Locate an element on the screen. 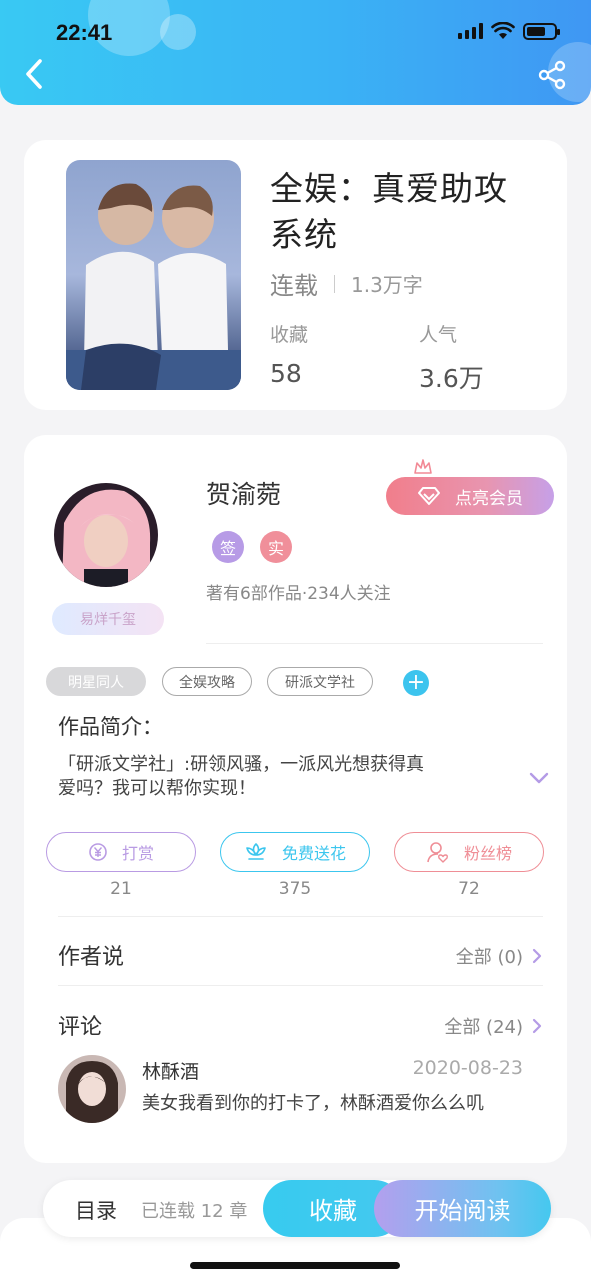 The height and width of the screenshot is (1280, 591). commenter-name: 林酥酒 is located at coordinates (170, 1070).